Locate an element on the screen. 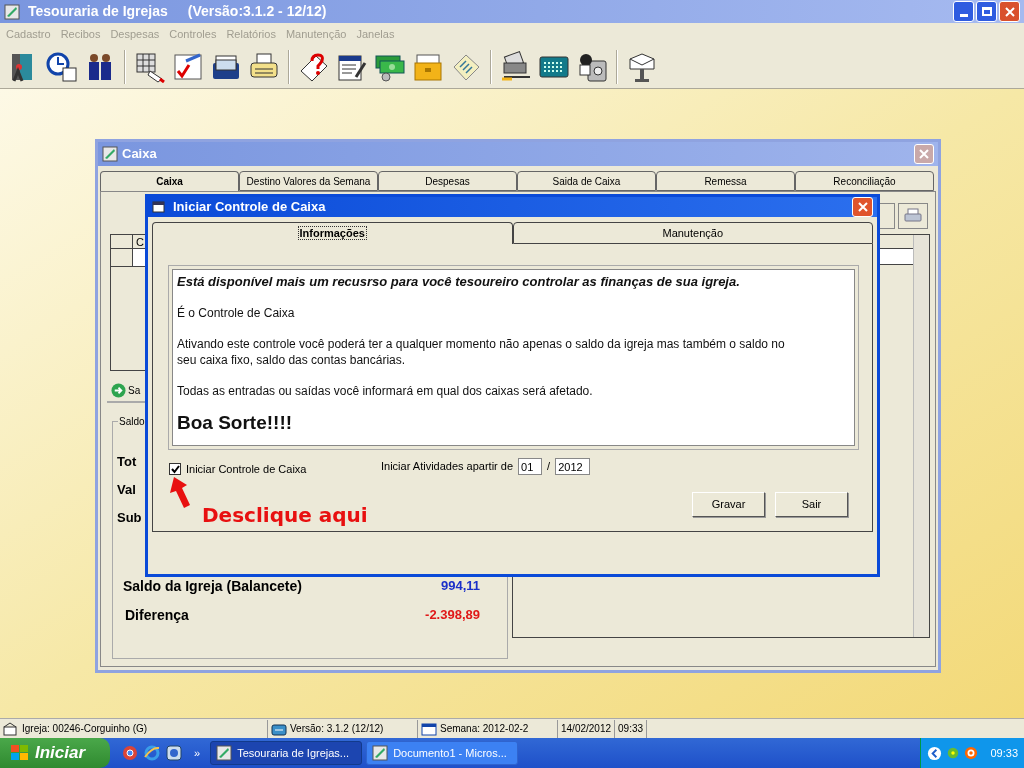 The height and width of the screenshot is (768, 1024). clock-icon is located at coordinates (62, 67).